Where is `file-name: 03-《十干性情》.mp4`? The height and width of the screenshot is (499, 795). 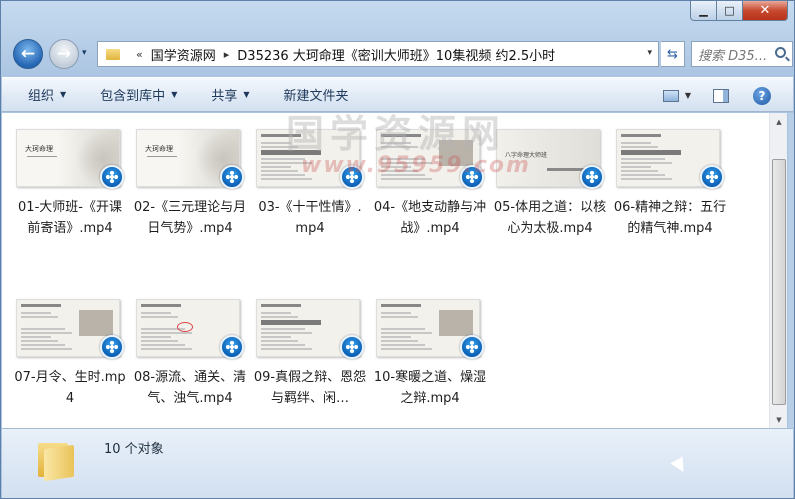 file-name: 03-《十干性情》.mp4 is located at coordinates (310, 218).